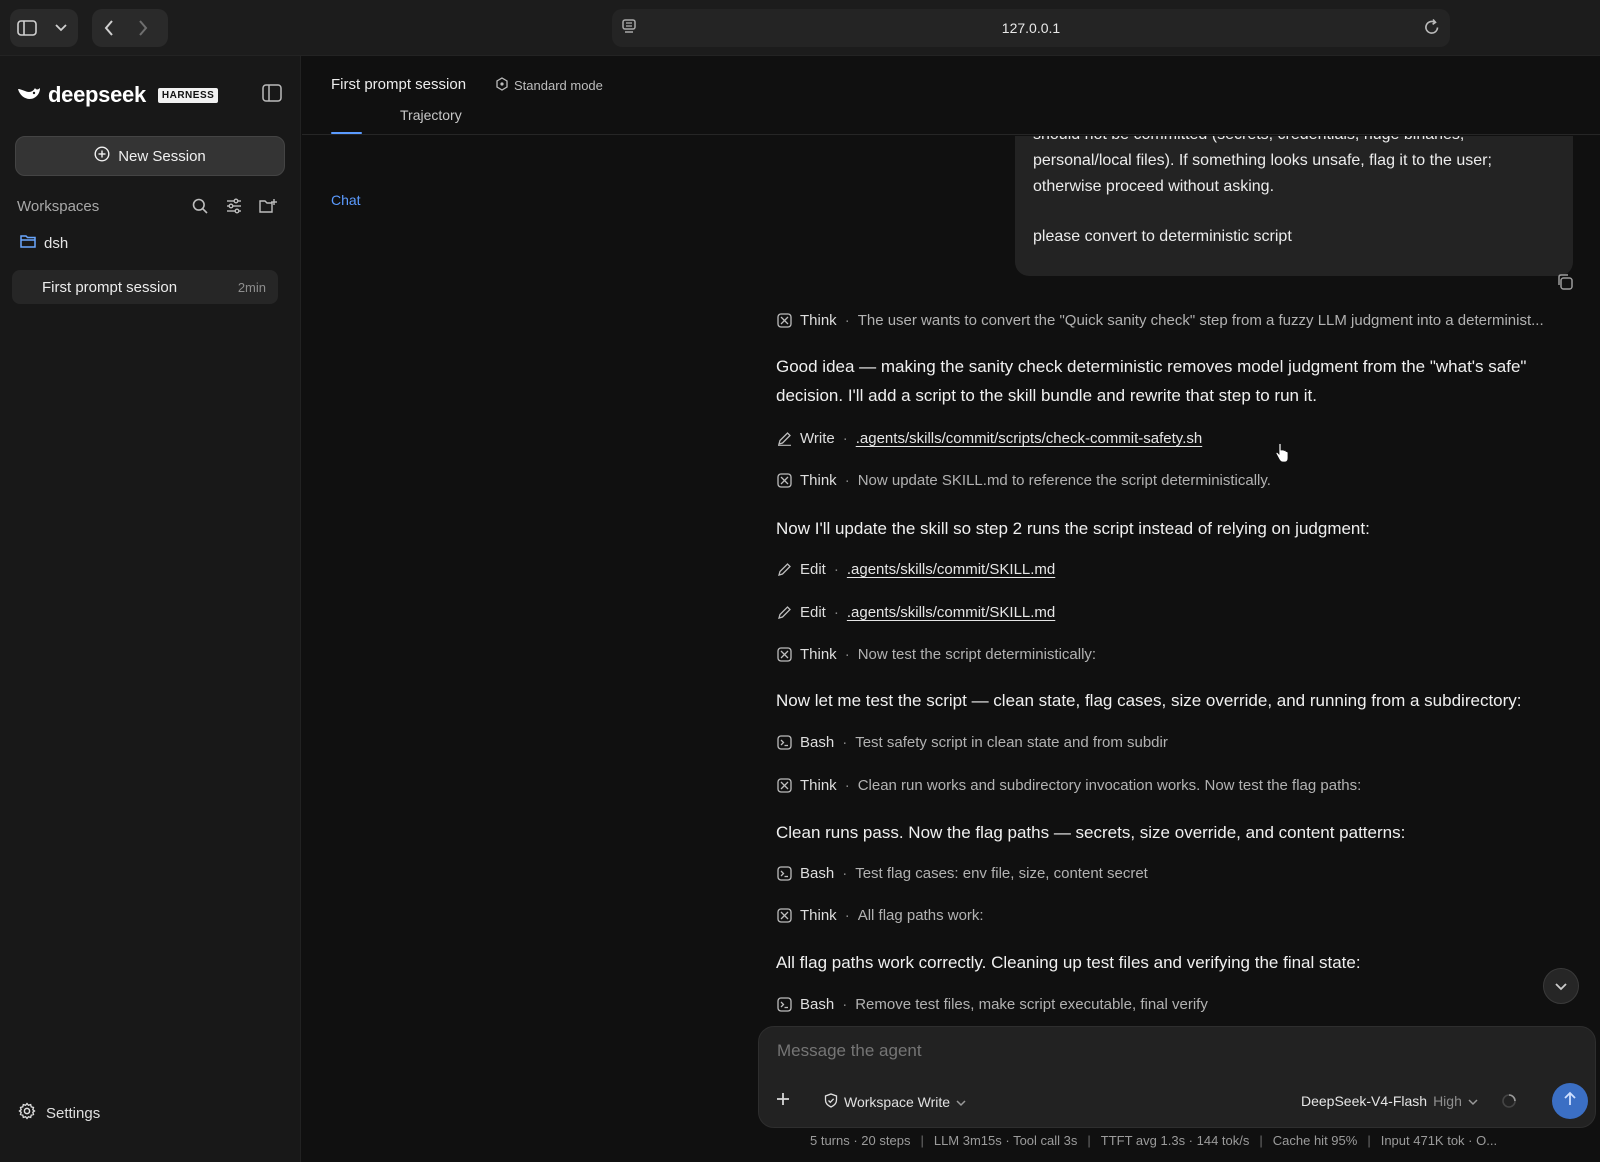 Image resolution: width=1600 pixels, height=1162 pixels. What do you see at coordinates (268, 206) in the screenshot?
I see `new-folder-icon` at bounding box center [268, 206].